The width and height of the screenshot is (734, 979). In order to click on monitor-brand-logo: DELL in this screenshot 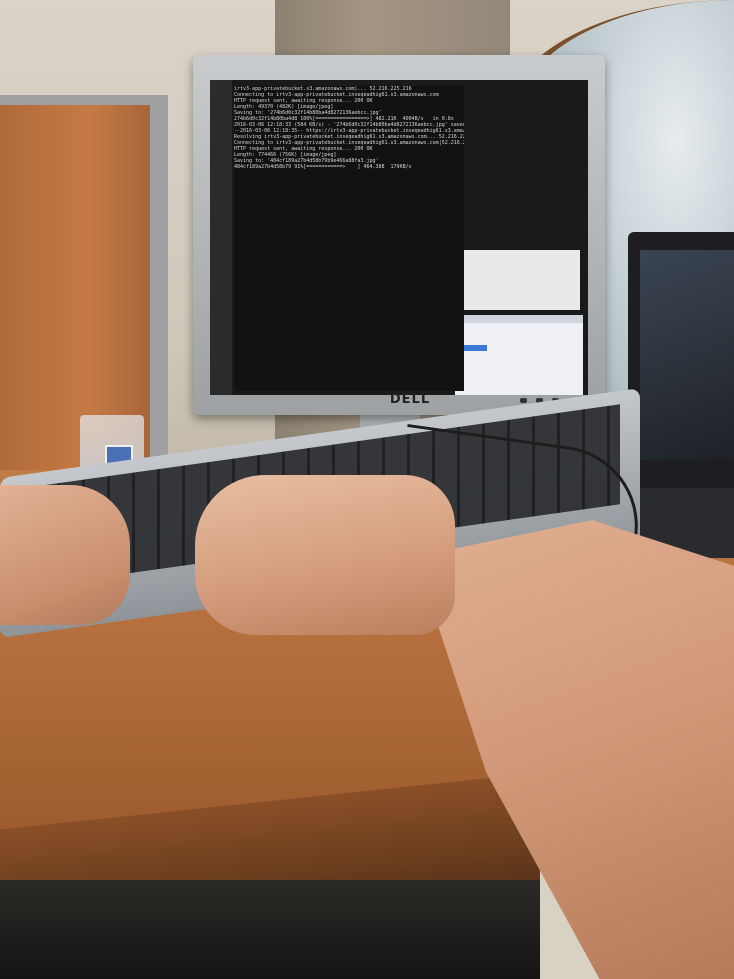, I will do `click(410, 399)`.